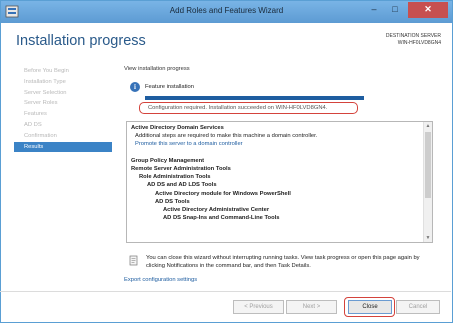 The width and height of the screenshot is (453, 323). Describe the element at coordinates (216, 209) in the screenshot. I see `result-line: Active Directory Administrative Center` at that location.